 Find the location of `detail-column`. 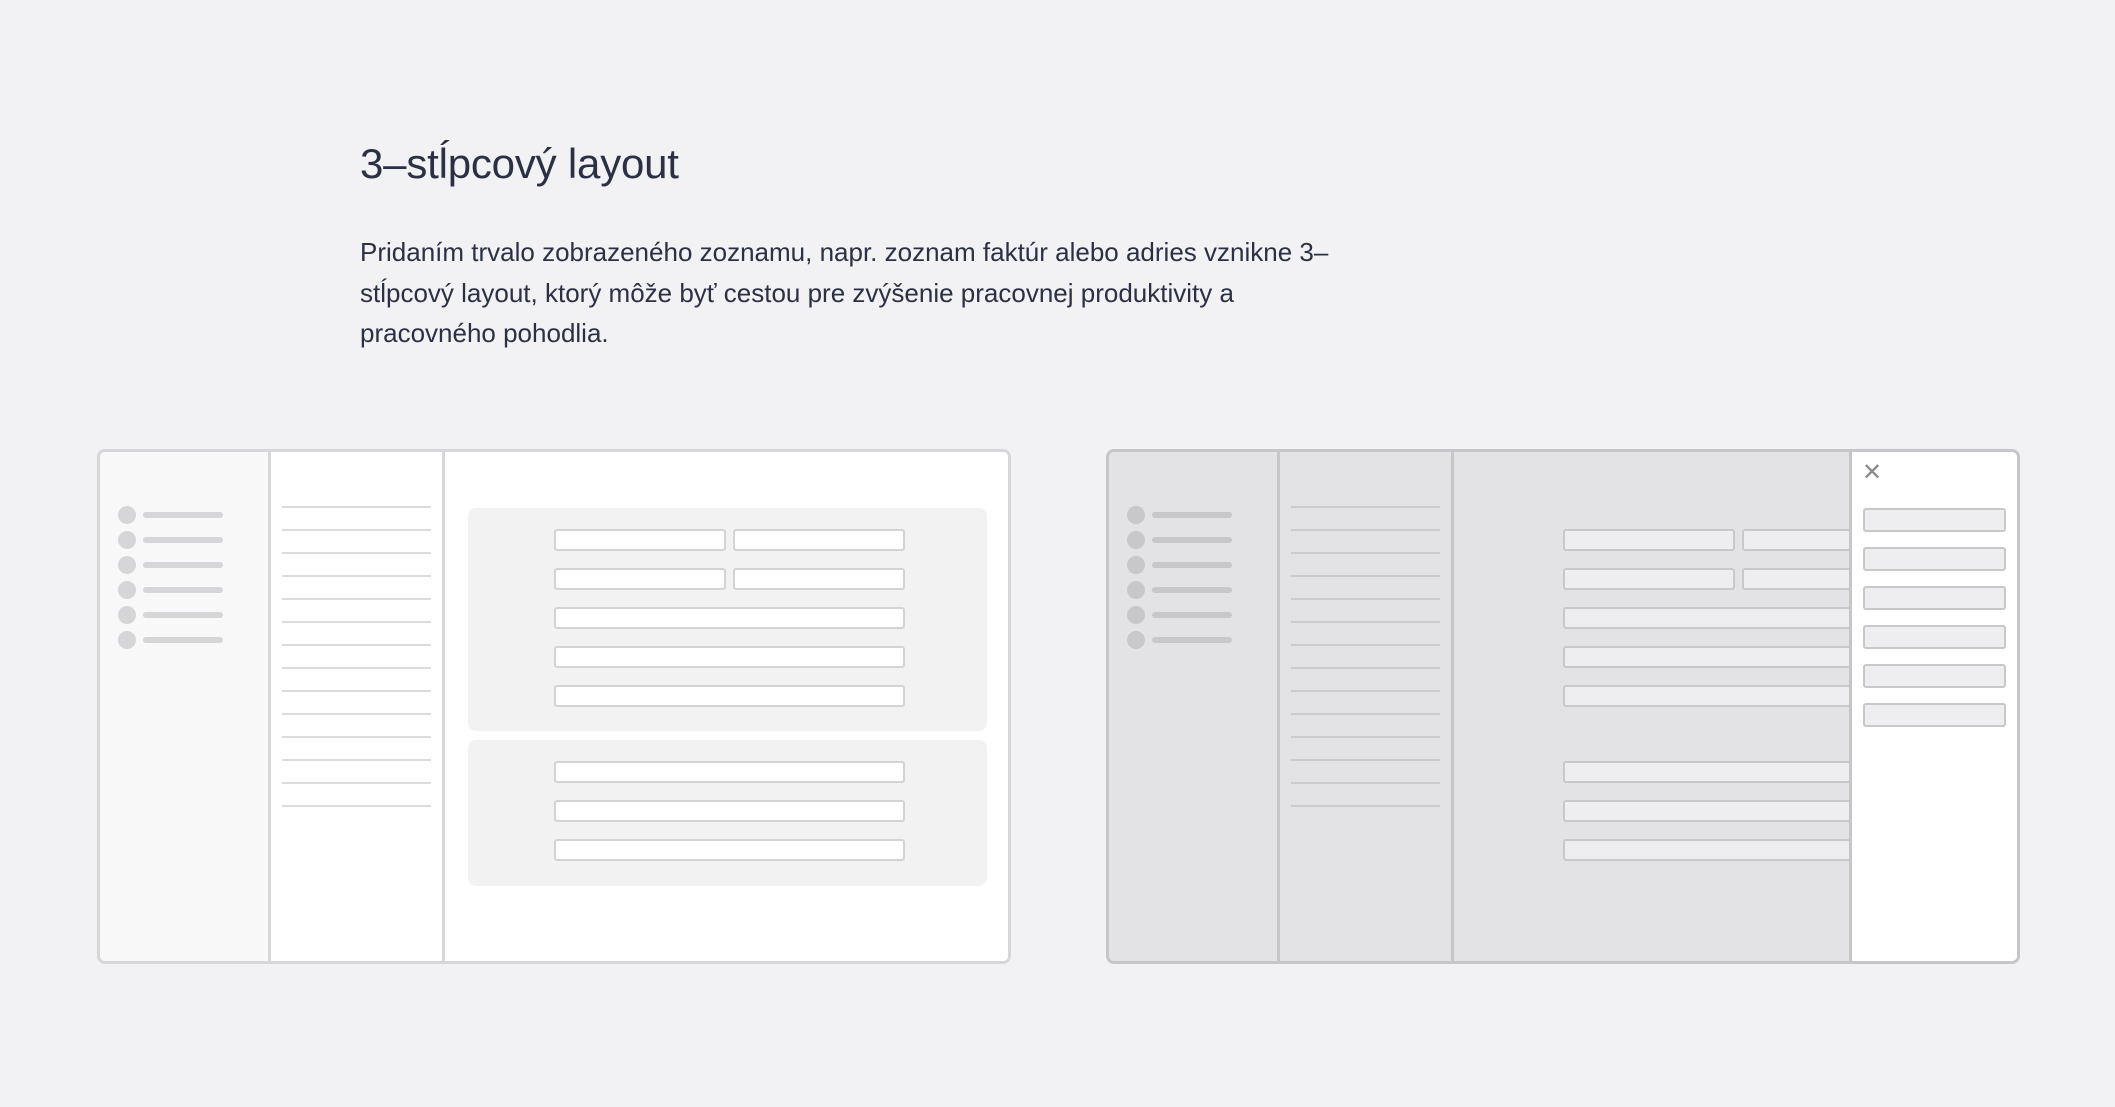

detail-column is located at coordinates (726, 706).